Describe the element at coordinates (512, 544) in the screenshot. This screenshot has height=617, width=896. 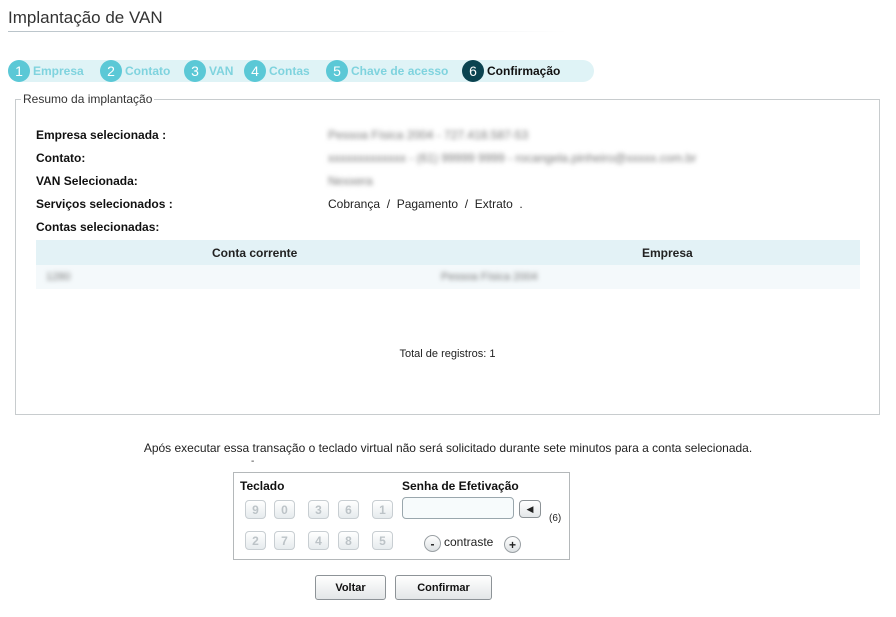
I see `contrast-increase-button: +` at that location.